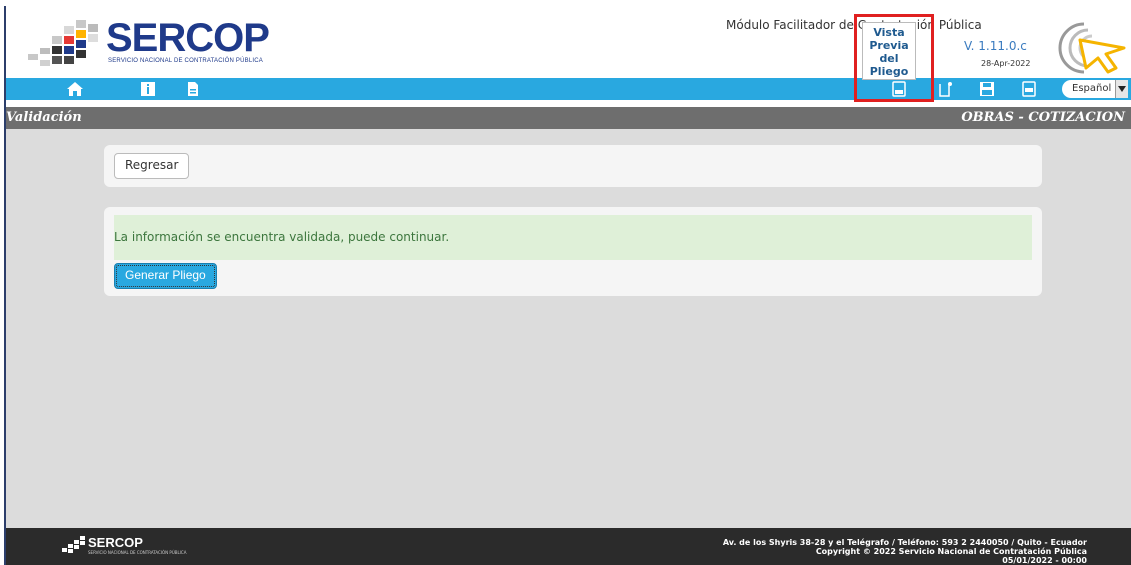 The width and height of the screenshot is (1131, 565). What do you see at coordinates (63, 43) in the screenshot?
I see `logo-mosaic-icon` at bounding box center [63, 43].